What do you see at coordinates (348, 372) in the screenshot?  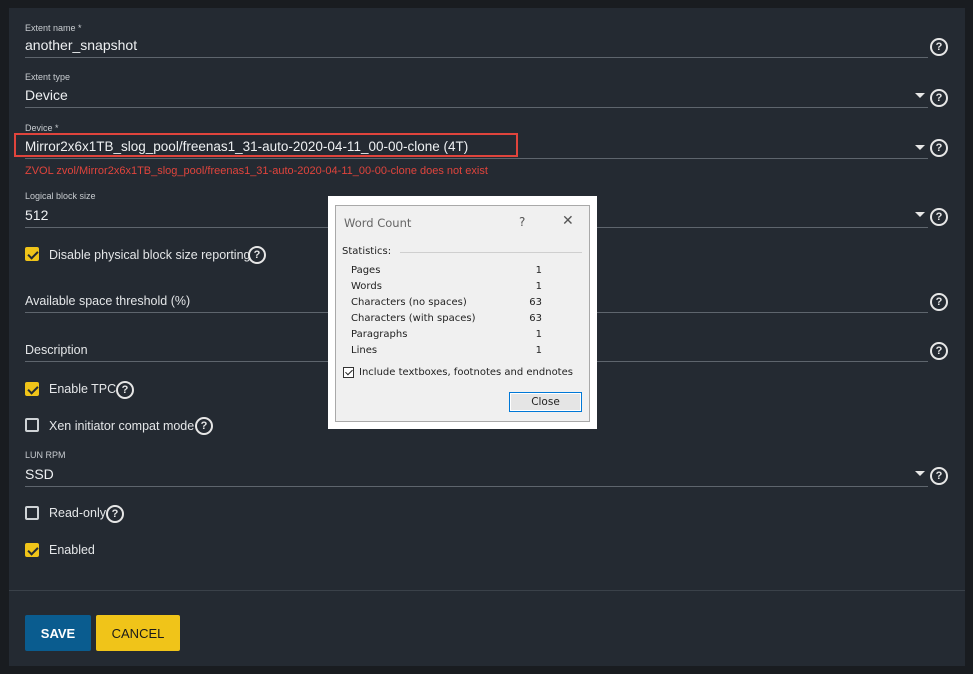 I see `include-textboxes-checkbox` at bounding box center [348, 372].